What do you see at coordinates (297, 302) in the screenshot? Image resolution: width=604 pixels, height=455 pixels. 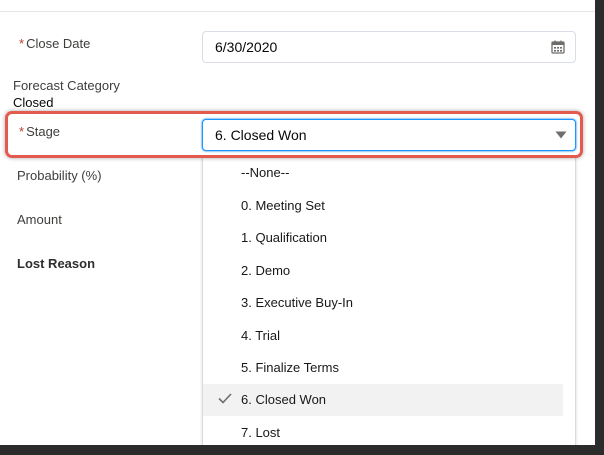 I see `option-label: 3. Executive Buy-In` at bounding box center [297, 302].